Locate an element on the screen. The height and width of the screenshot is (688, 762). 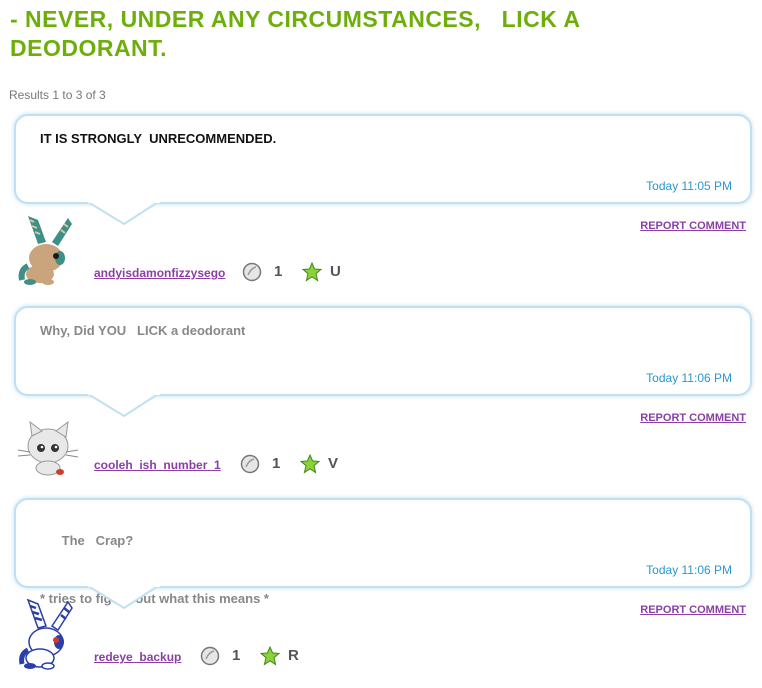
results-count: Results 1 to 3 of 3 is located at coordinates (57, 95).